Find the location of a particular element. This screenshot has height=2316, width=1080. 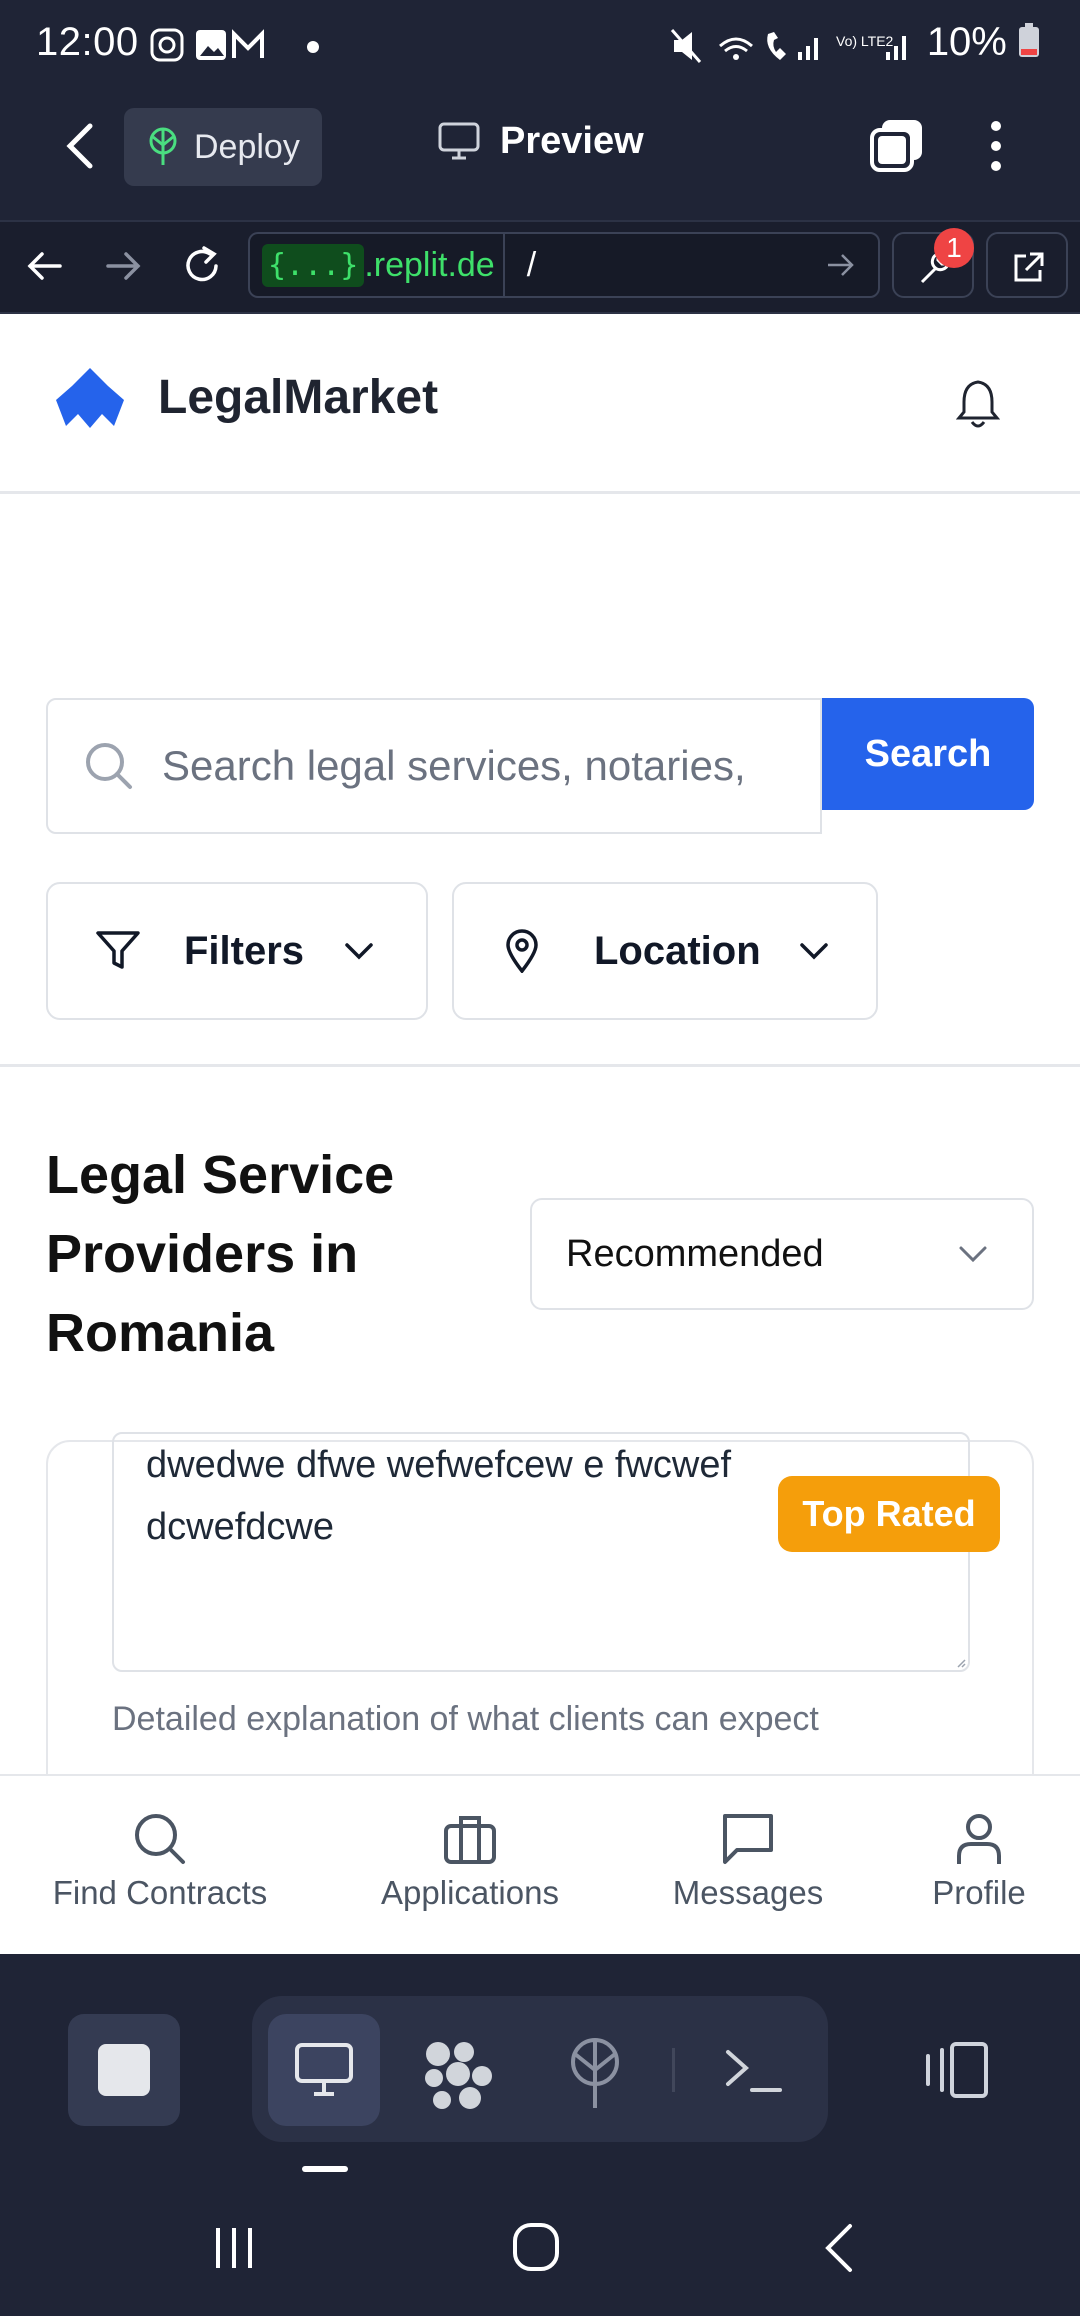

system-status-icons: Vo) LTE2 is located at coordinates (788, 46).